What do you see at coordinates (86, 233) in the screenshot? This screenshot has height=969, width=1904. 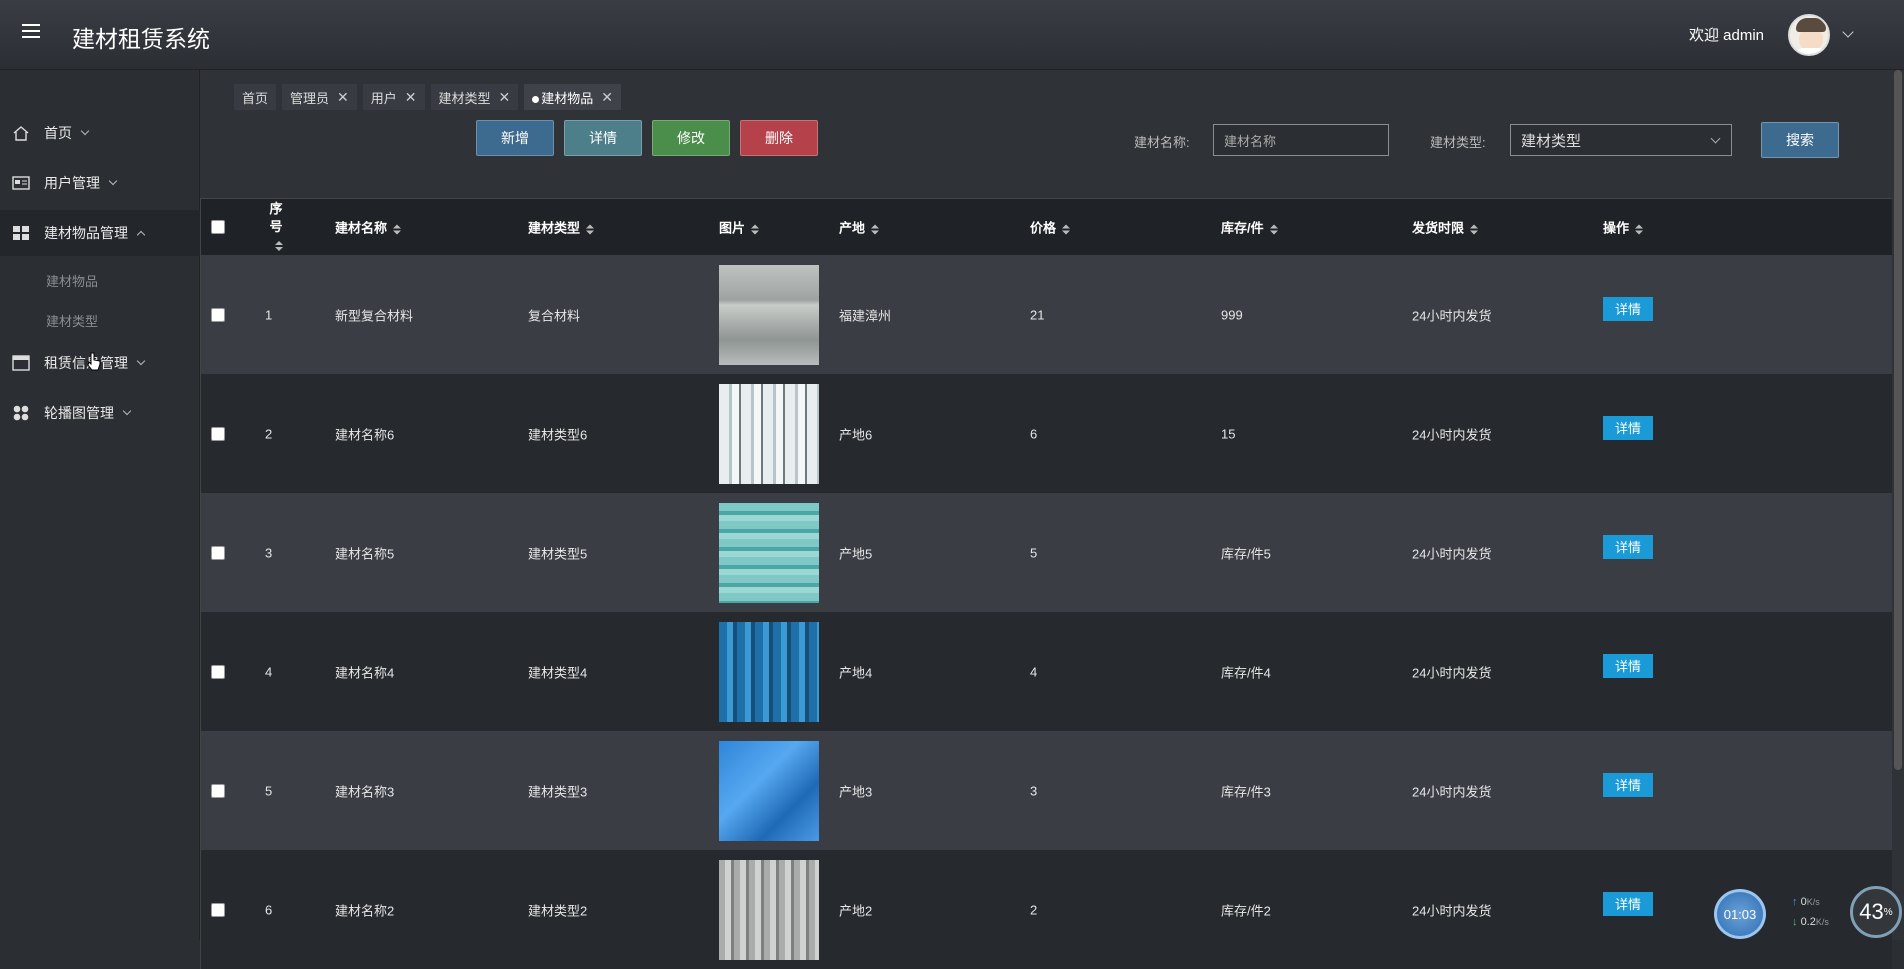 I see `sidebar-item-label: 建材物品管理` at bounding box center [86, 233].